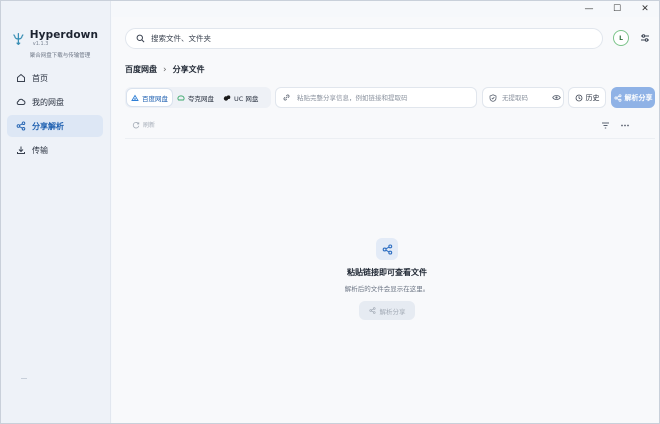  What do you see at coordinates (361, 38) in the screenshot?
I see `search-input` at bounding box center [361, 38].